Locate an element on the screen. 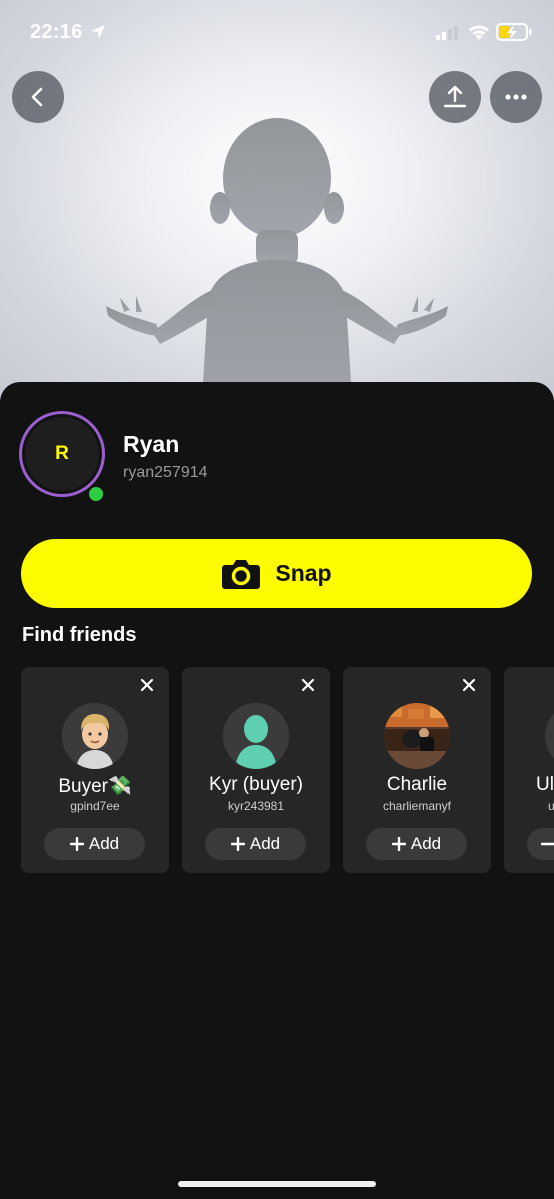 This screenshot has width=554, height=1199. more-icon is located at coordinates (516, 97).